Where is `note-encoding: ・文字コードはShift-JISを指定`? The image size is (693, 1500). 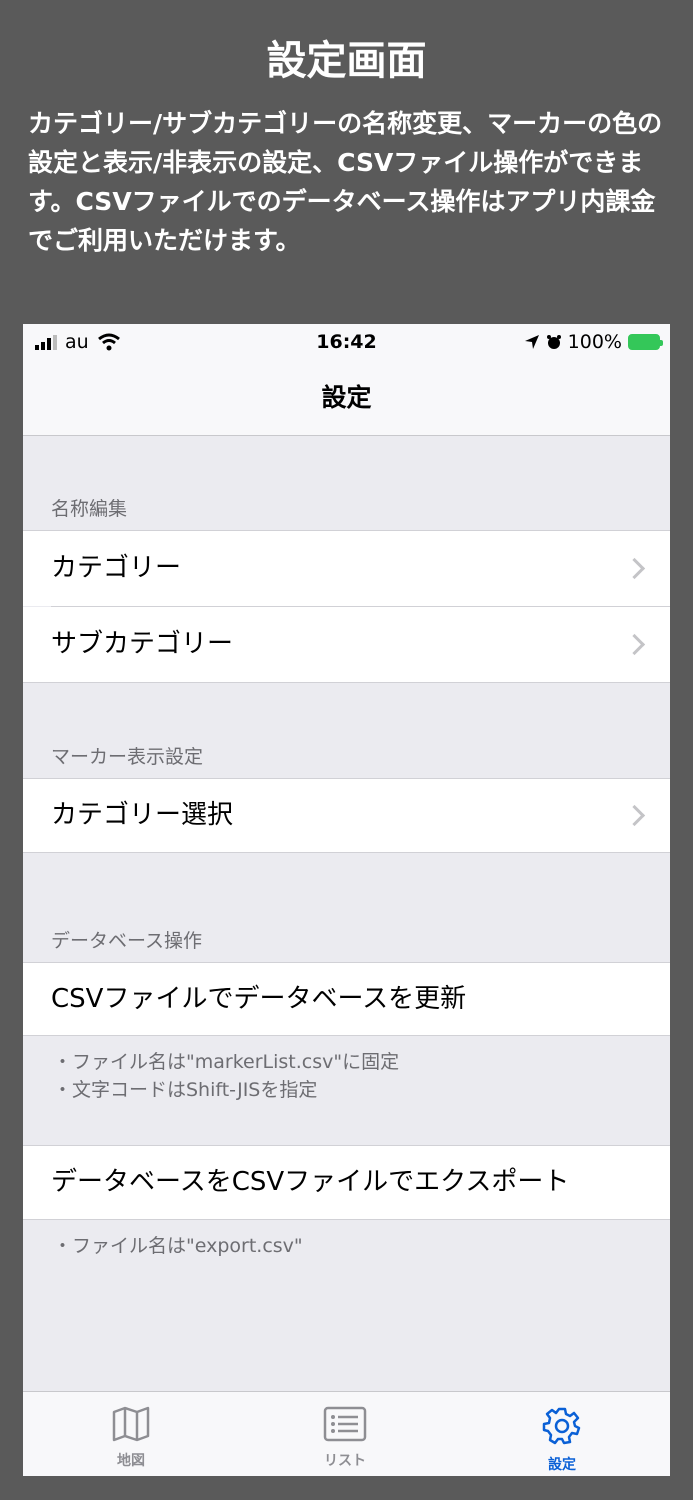
note-encoding: ・文字コードはShift-JISを指定 is located at coordinates (185, 1090).